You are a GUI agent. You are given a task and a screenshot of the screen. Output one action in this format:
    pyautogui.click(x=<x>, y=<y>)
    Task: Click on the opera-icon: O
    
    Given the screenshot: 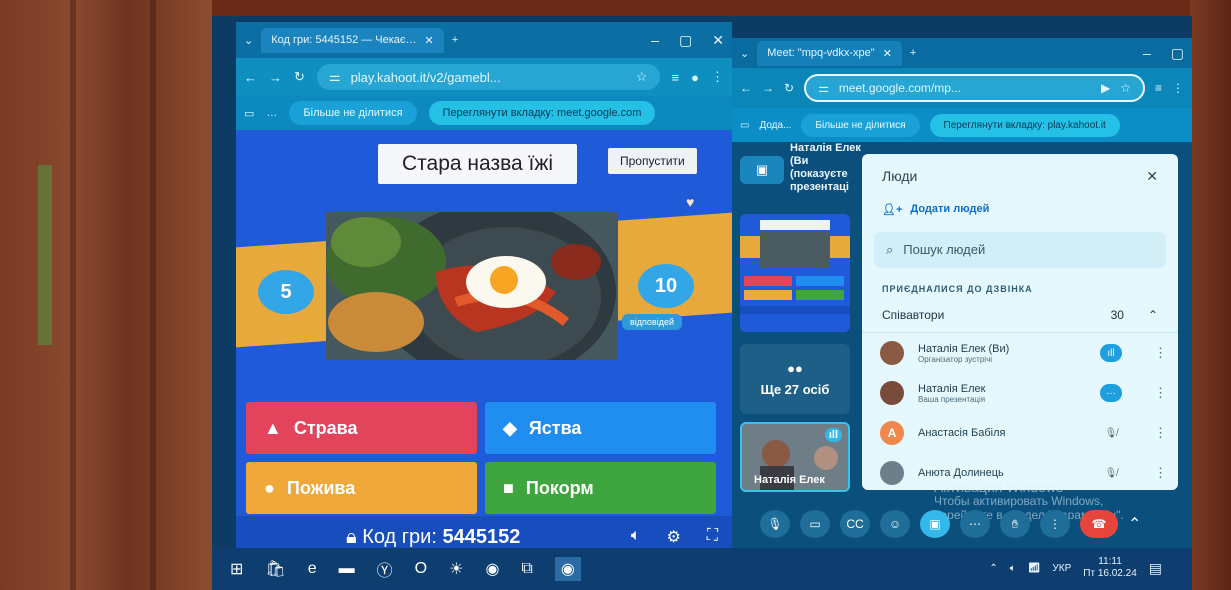 What is the action you would take?
    pyautogui.click(x=421, y=569)
    